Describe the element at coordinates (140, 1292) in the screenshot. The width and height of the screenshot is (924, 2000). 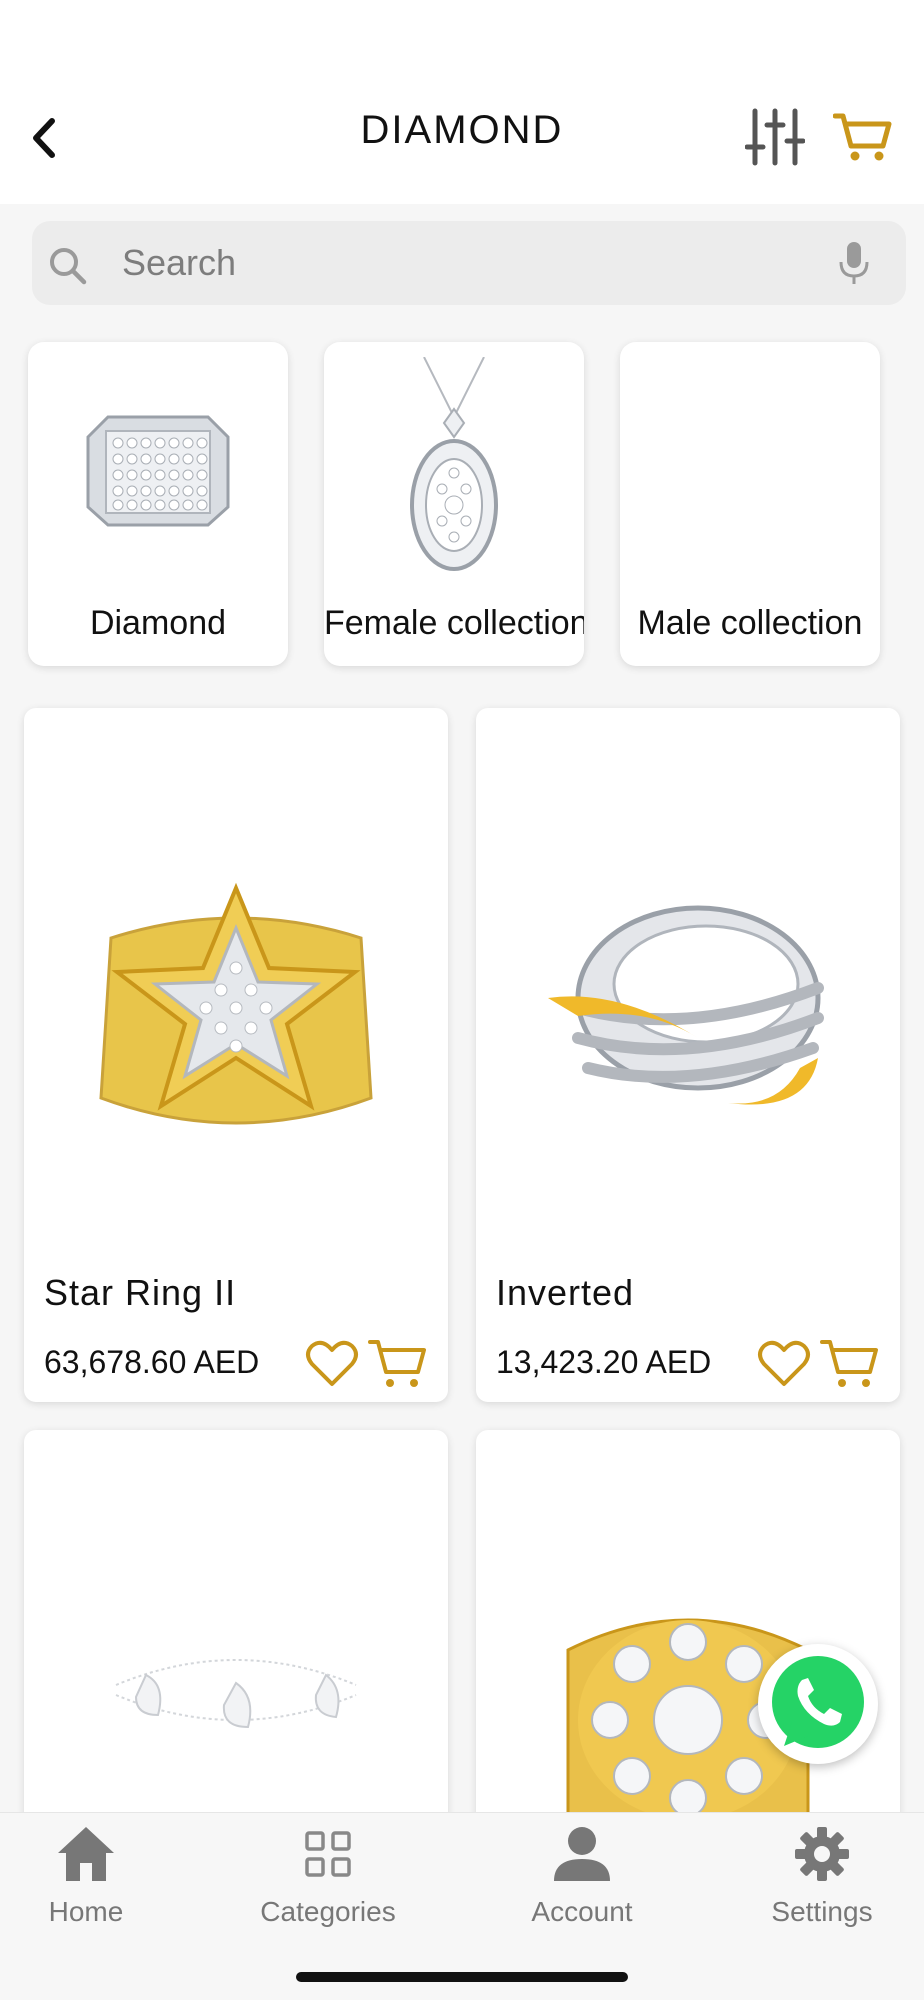
I see `product-name: Star Ring II` at that location.